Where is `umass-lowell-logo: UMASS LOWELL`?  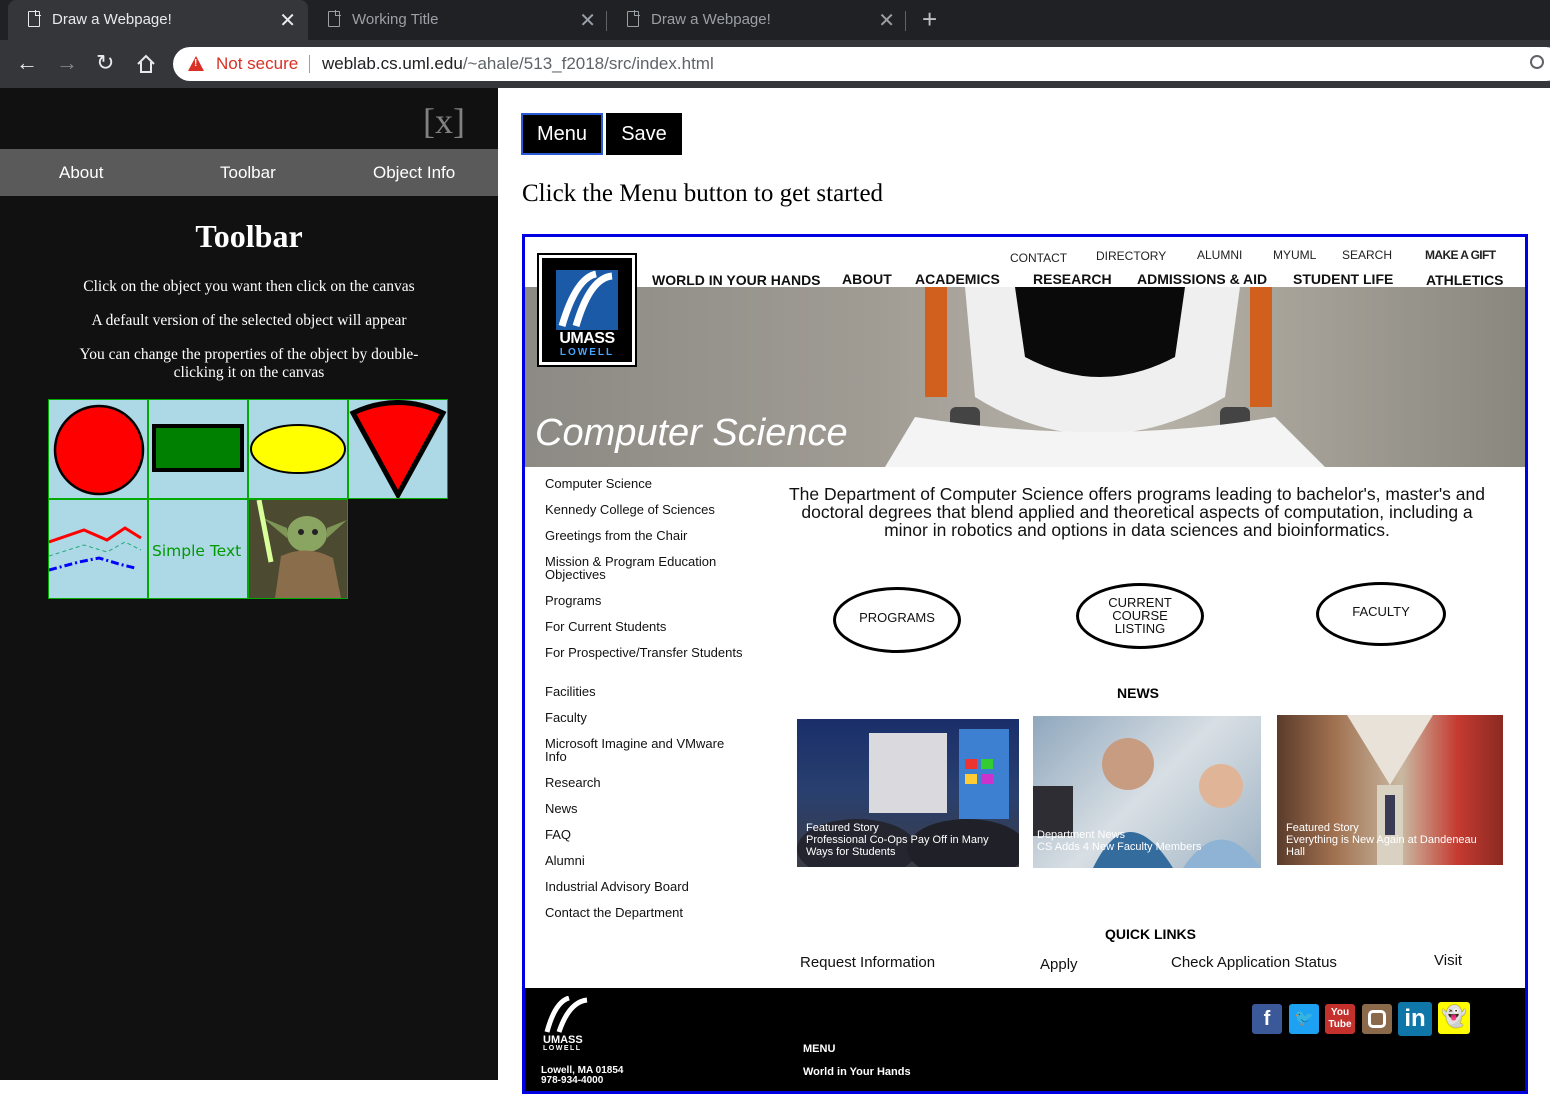 umass-lowell-logo: UMASS LOWELL is located at coordinates (587, 310).